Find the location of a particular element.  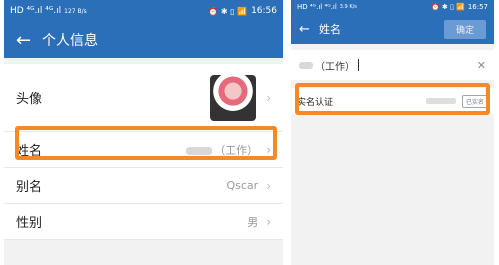

highlight-box-verify-row is located at coordinates (392, 99).